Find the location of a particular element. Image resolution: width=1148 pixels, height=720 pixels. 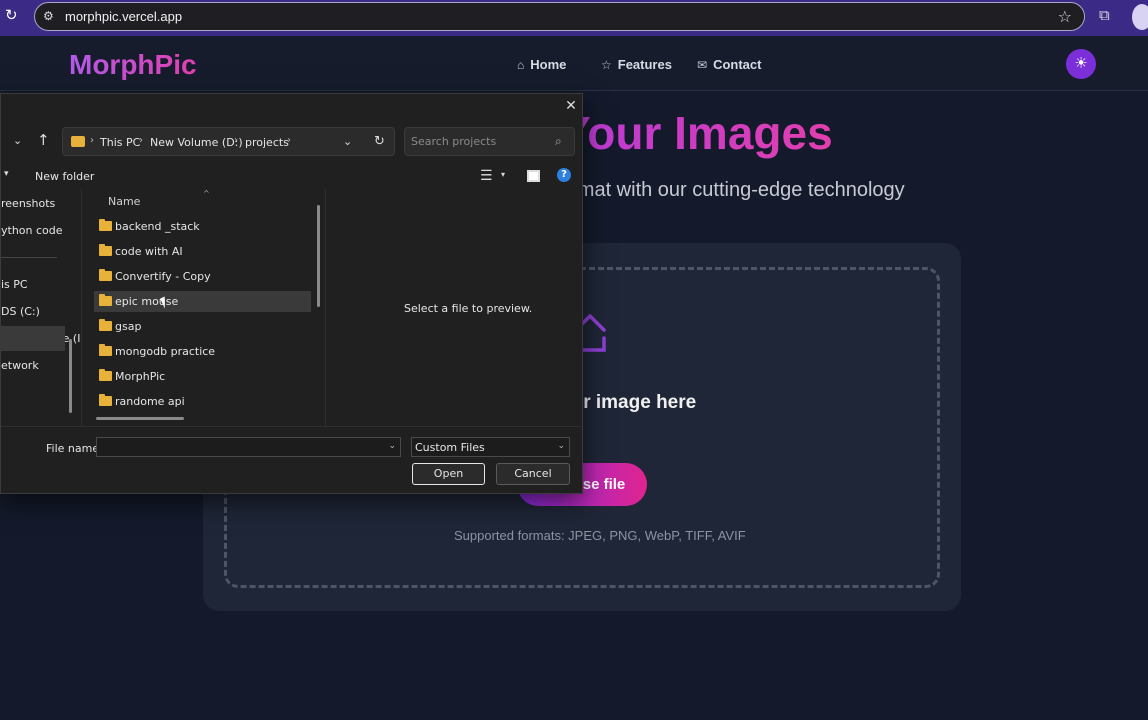

reload-icon: ↻ is located at coordinates (13, 16).